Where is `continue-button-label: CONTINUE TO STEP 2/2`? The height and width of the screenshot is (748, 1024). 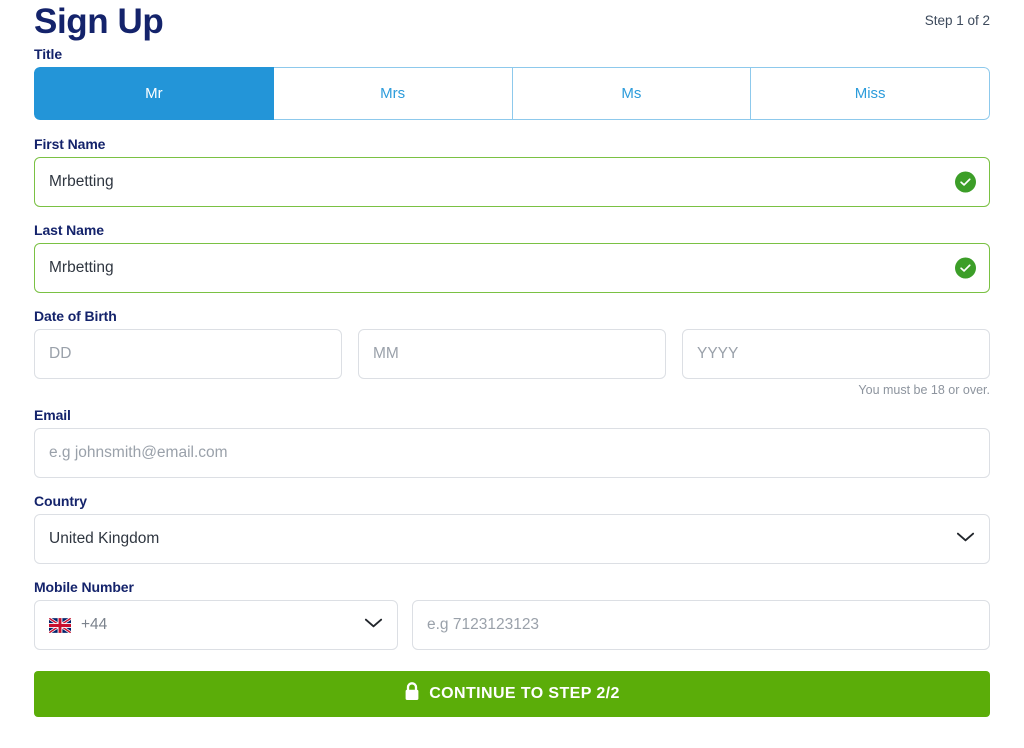 continue-button-label: CONTINUE TO STEP 2/2 is located at coordinates (524, 693).